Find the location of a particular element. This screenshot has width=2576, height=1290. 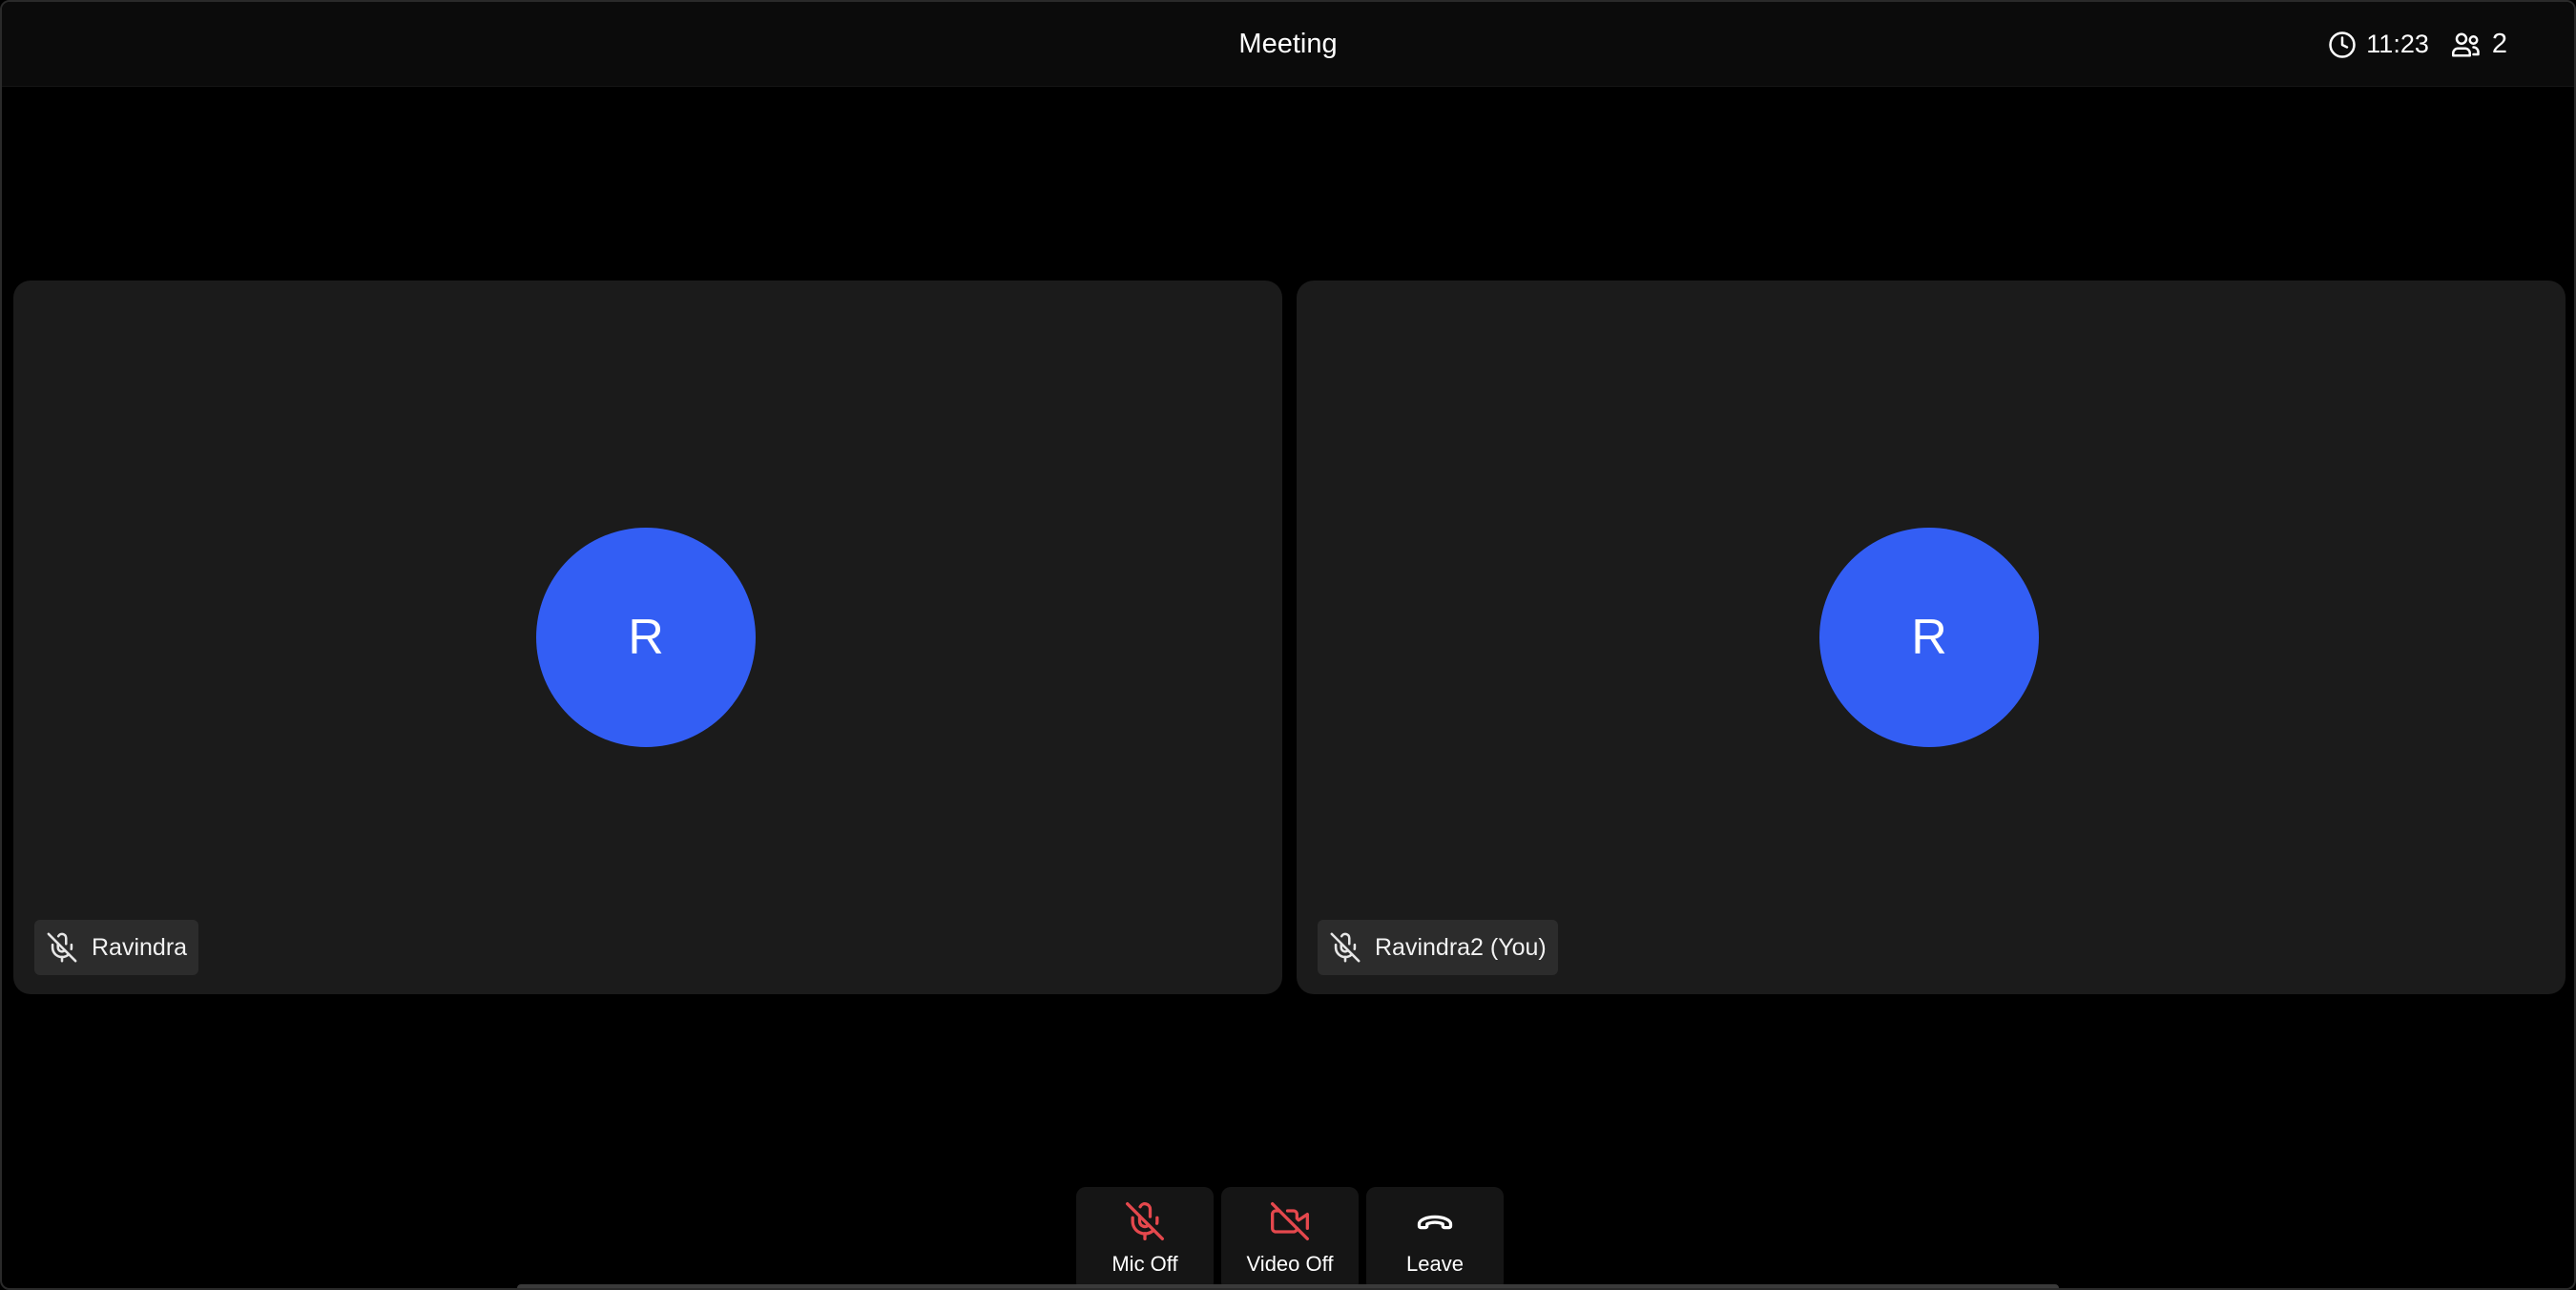

people-icon is located at coordinates (2466, 45).